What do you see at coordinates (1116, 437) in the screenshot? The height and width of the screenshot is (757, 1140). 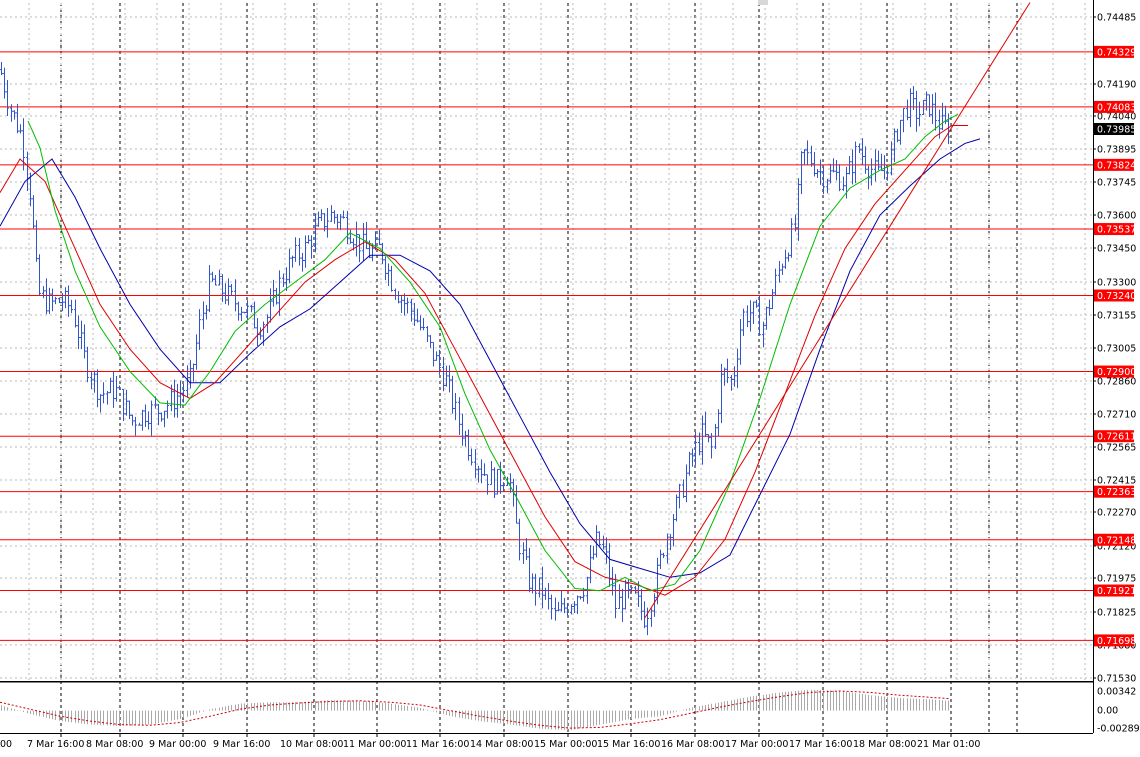 I see `level-price-label: 0.72611` at bounding box center [1116, 437].